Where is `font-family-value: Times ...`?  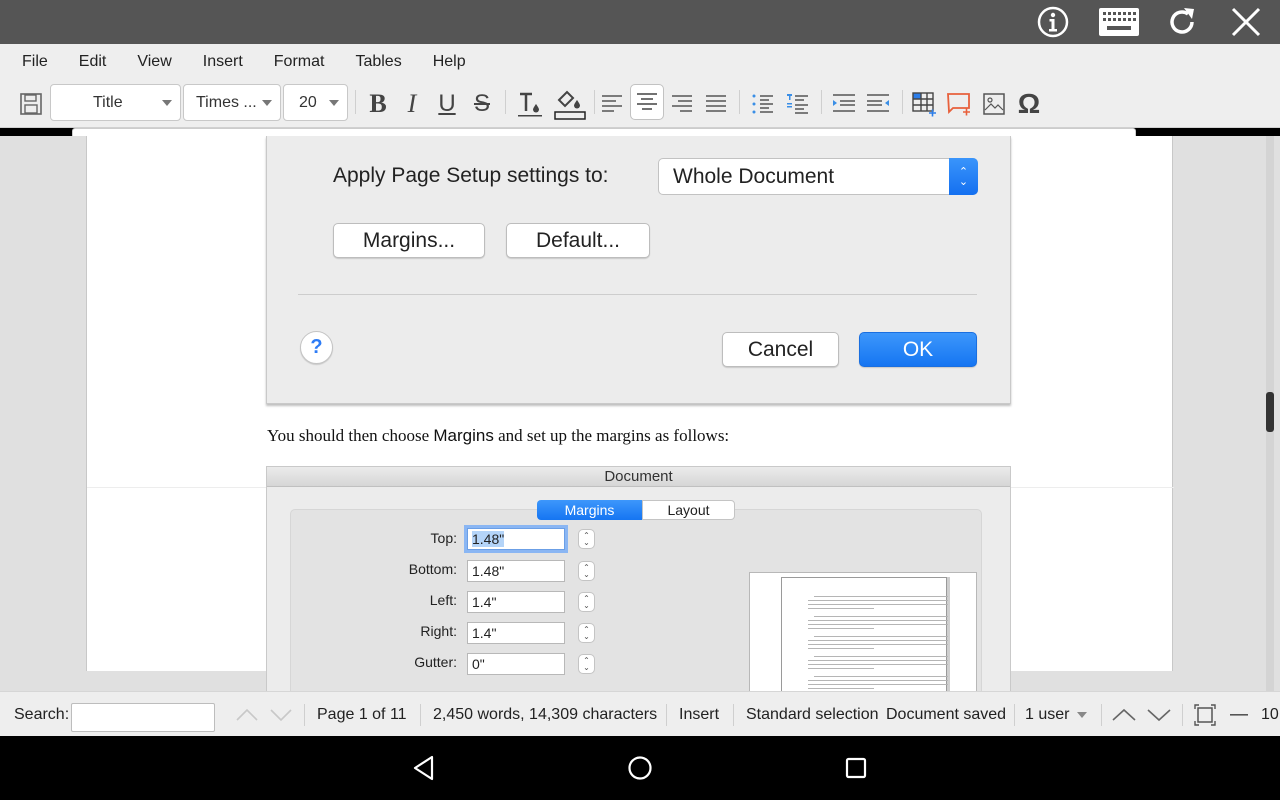
font-family-value: Times ... is located at coordinates (226, 102).